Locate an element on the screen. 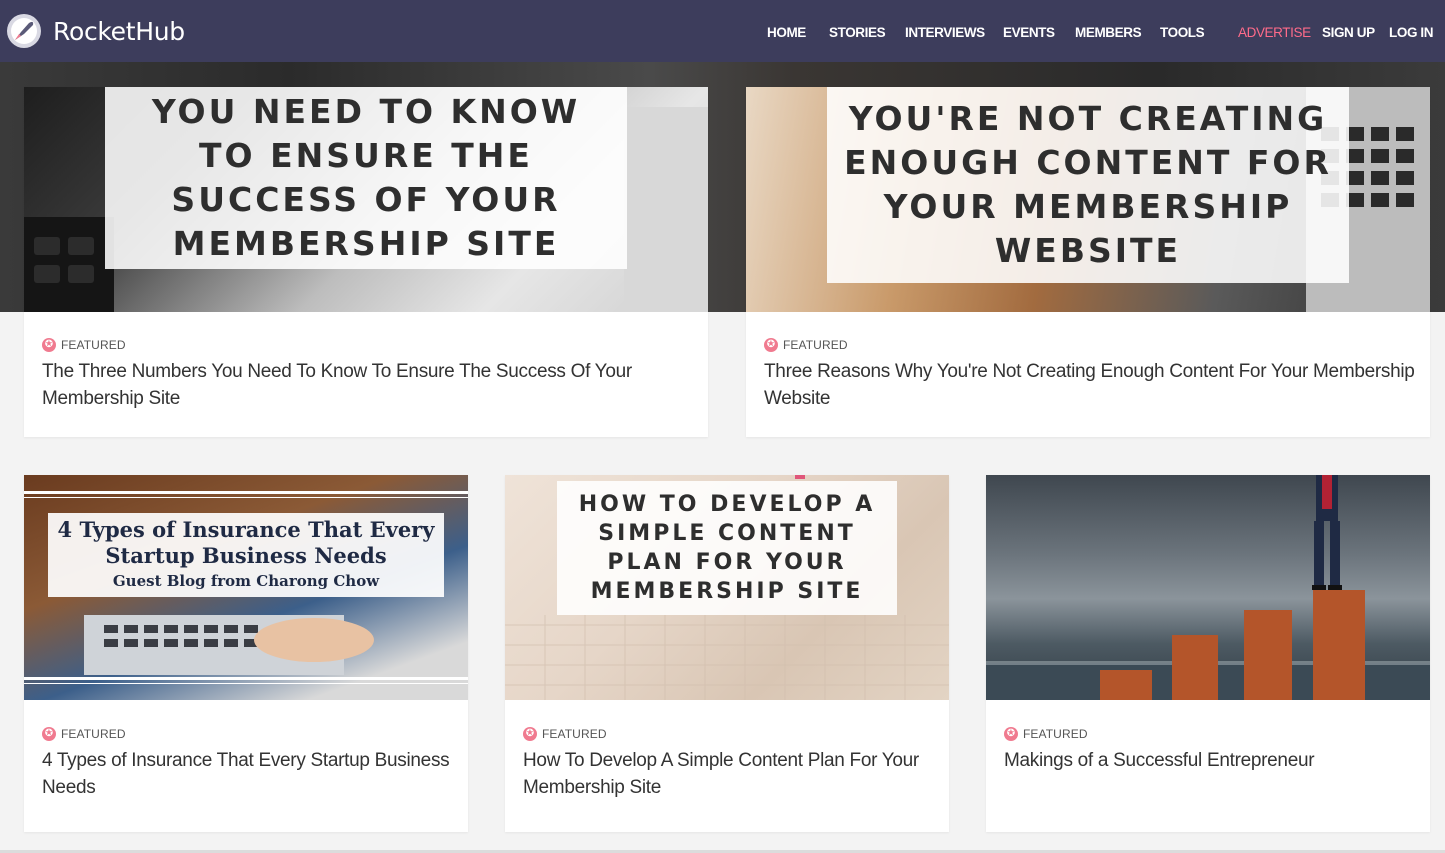  thumbnail-overlay-line-2: Startup Business Needs is located at coordinates (246, 555).